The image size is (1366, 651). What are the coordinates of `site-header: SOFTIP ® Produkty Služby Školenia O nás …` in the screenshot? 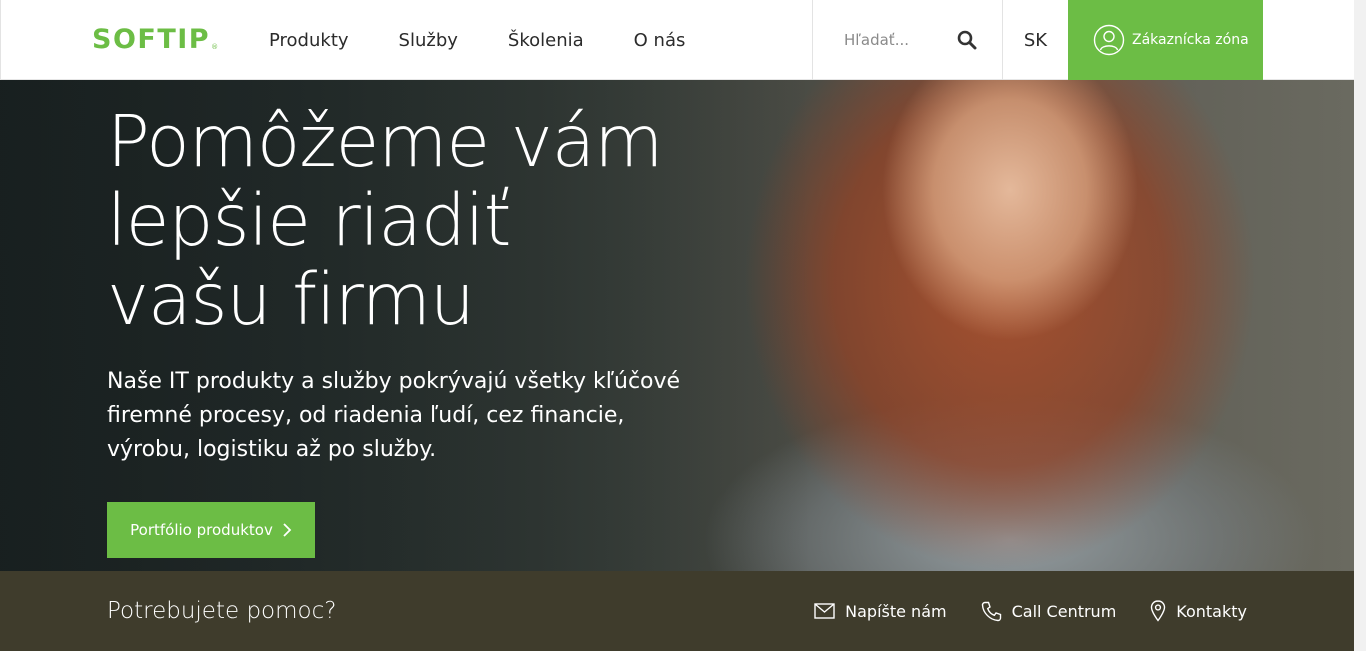 It's located at (677, 40).